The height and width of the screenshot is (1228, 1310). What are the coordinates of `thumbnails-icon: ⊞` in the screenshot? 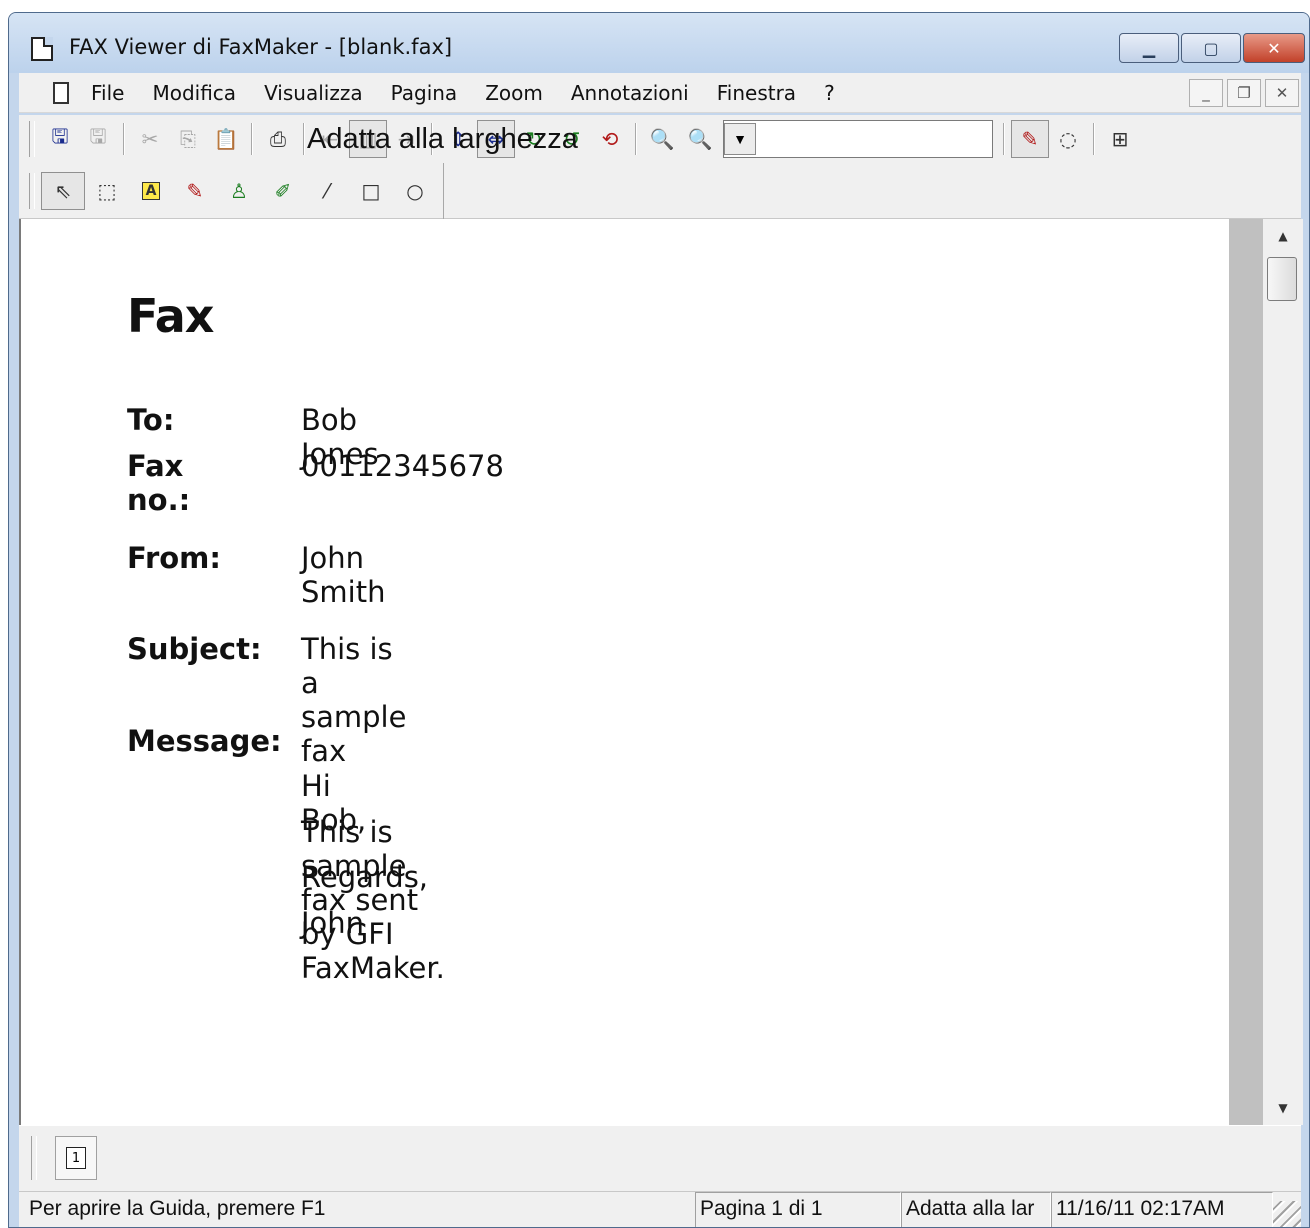 It's located at (1120, 139).